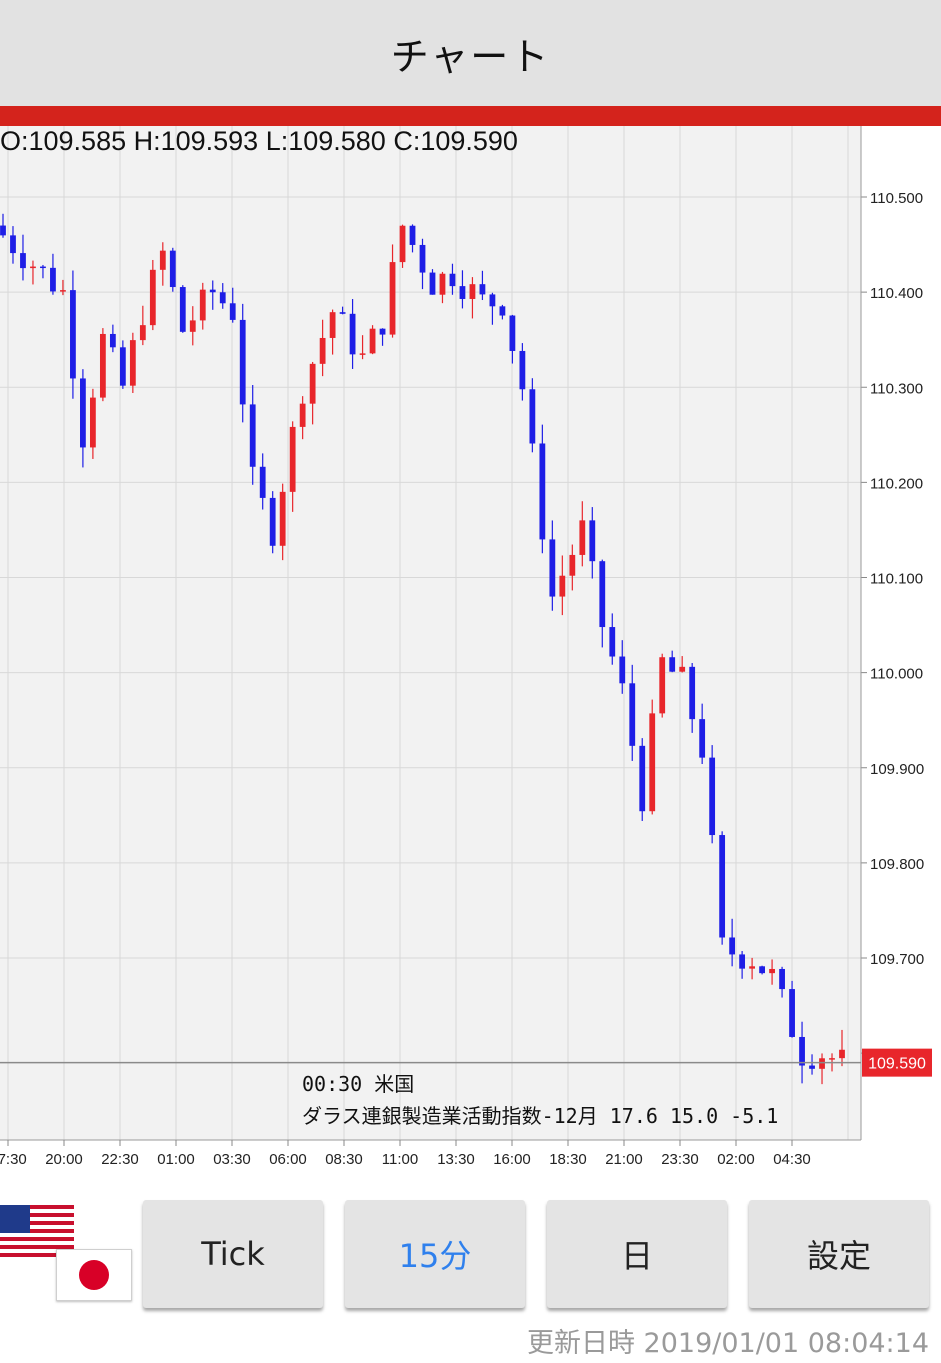 The width and height of the screenshot is (941, 1363). I want to click on price-tick-label: 110.300, so click(896, 388).